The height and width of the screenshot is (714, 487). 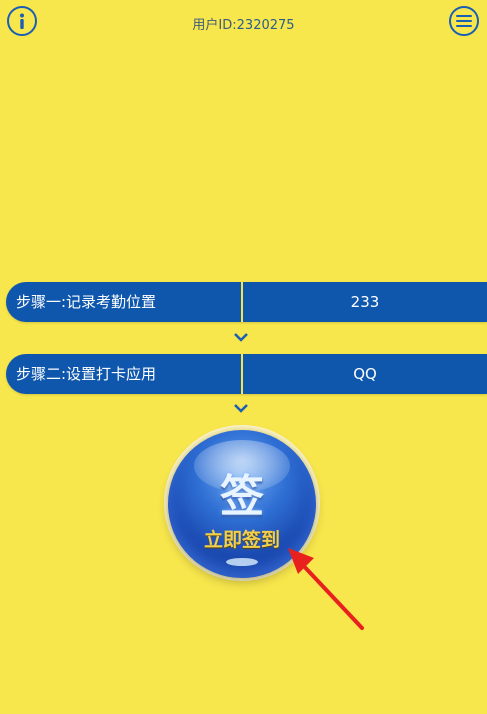 I want to click on red-arrow-annotation, so click(x=326, y=589).